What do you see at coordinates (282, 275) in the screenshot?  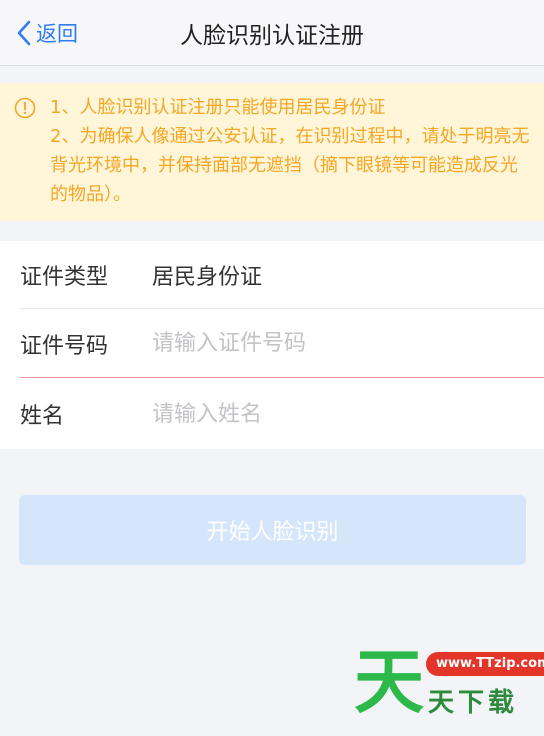 I see `id-type-row: 证件类型 居民身份证` at bounding box center [282, 275].